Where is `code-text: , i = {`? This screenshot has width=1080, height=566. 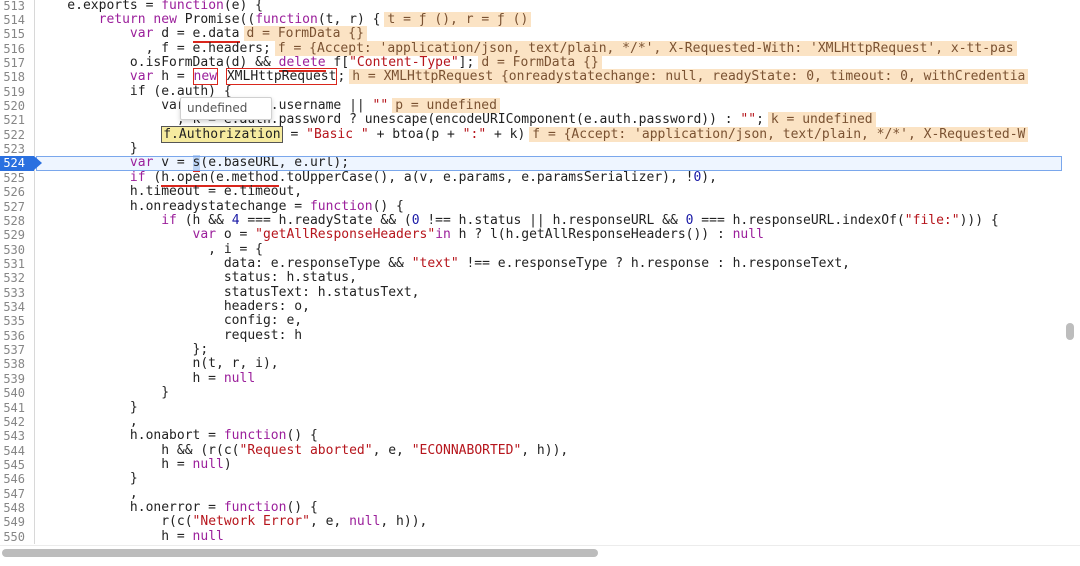
code-text: , i = { is located at coordinates (149, 249).